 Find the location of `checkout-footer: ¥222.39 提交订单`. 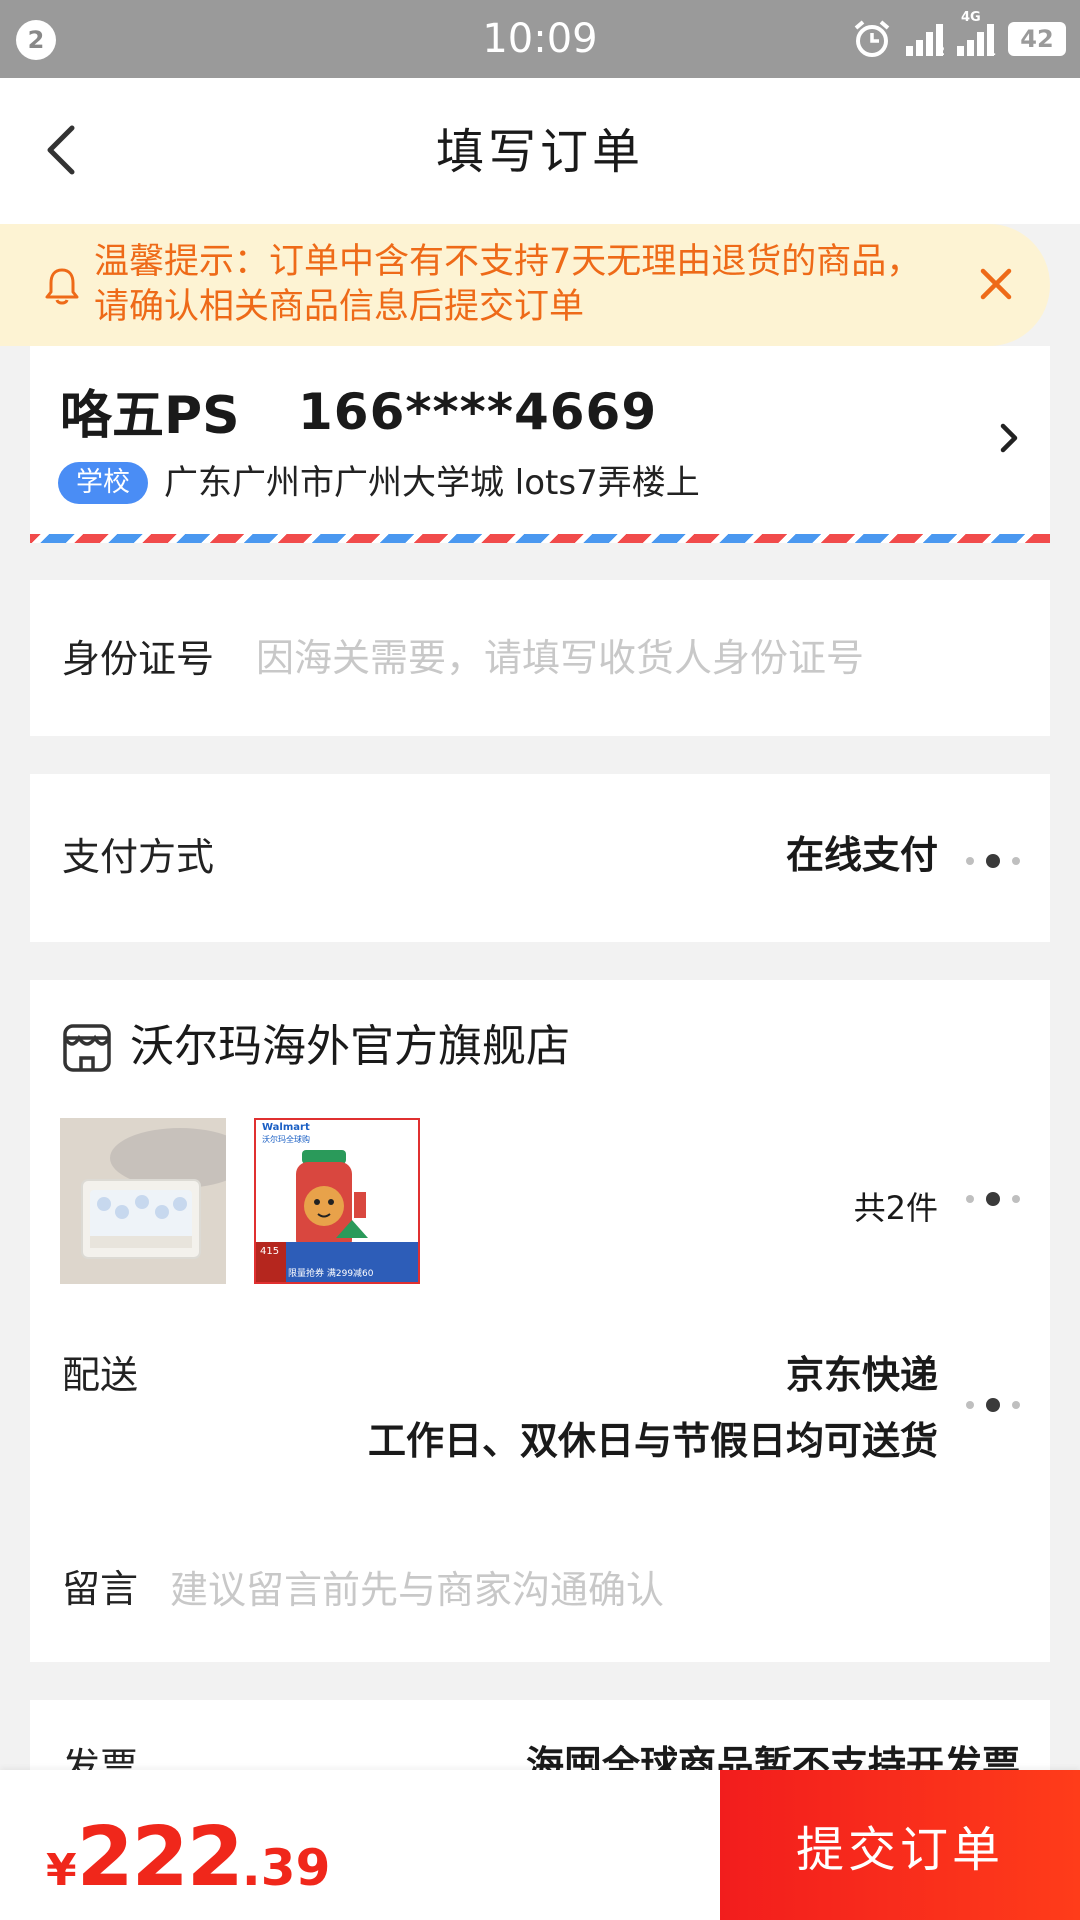

checkout-footer: ¥222.39 提交订单 is located at coordinates (540, 1845).